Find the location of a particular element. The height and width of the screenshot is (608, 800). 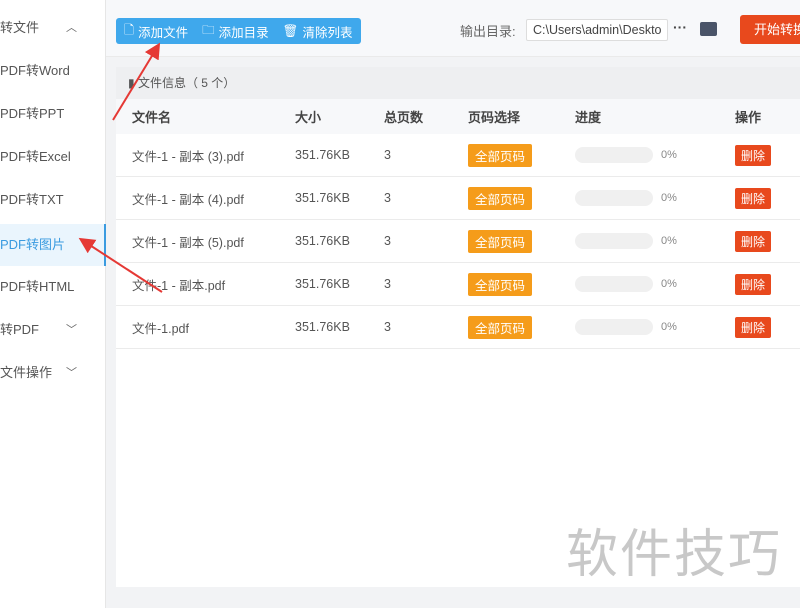

table-row: 文件-1.pdf 351.76KB 3 全部页码 0% 删除 is located at coordinates (458, 327).